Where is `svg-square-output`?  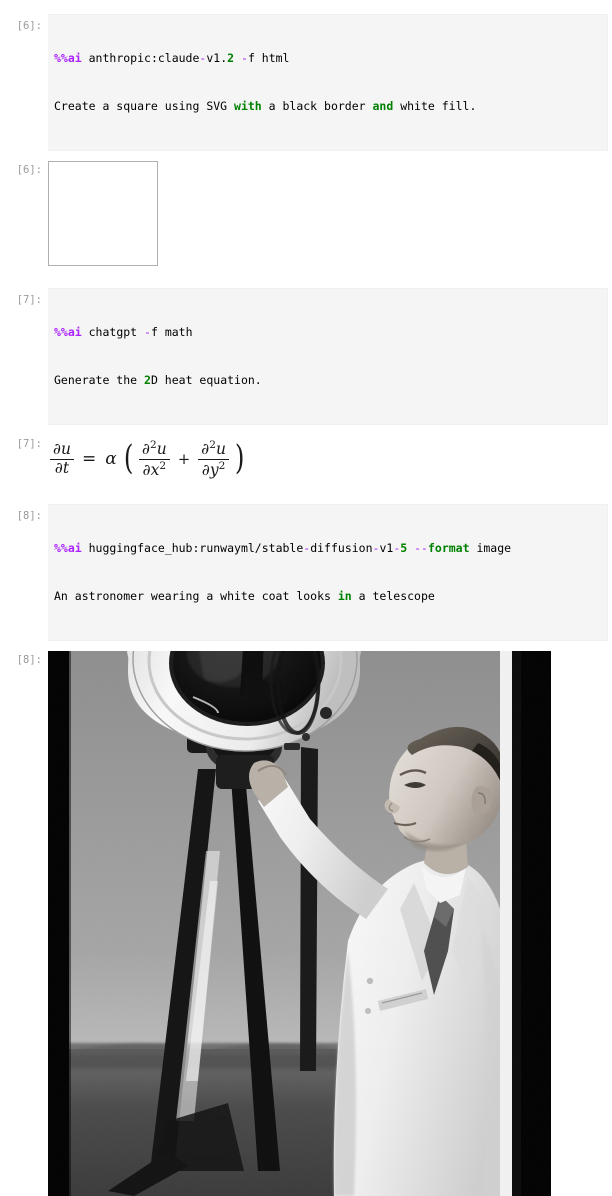 svg-square-output is located at coordinates (103, 213).